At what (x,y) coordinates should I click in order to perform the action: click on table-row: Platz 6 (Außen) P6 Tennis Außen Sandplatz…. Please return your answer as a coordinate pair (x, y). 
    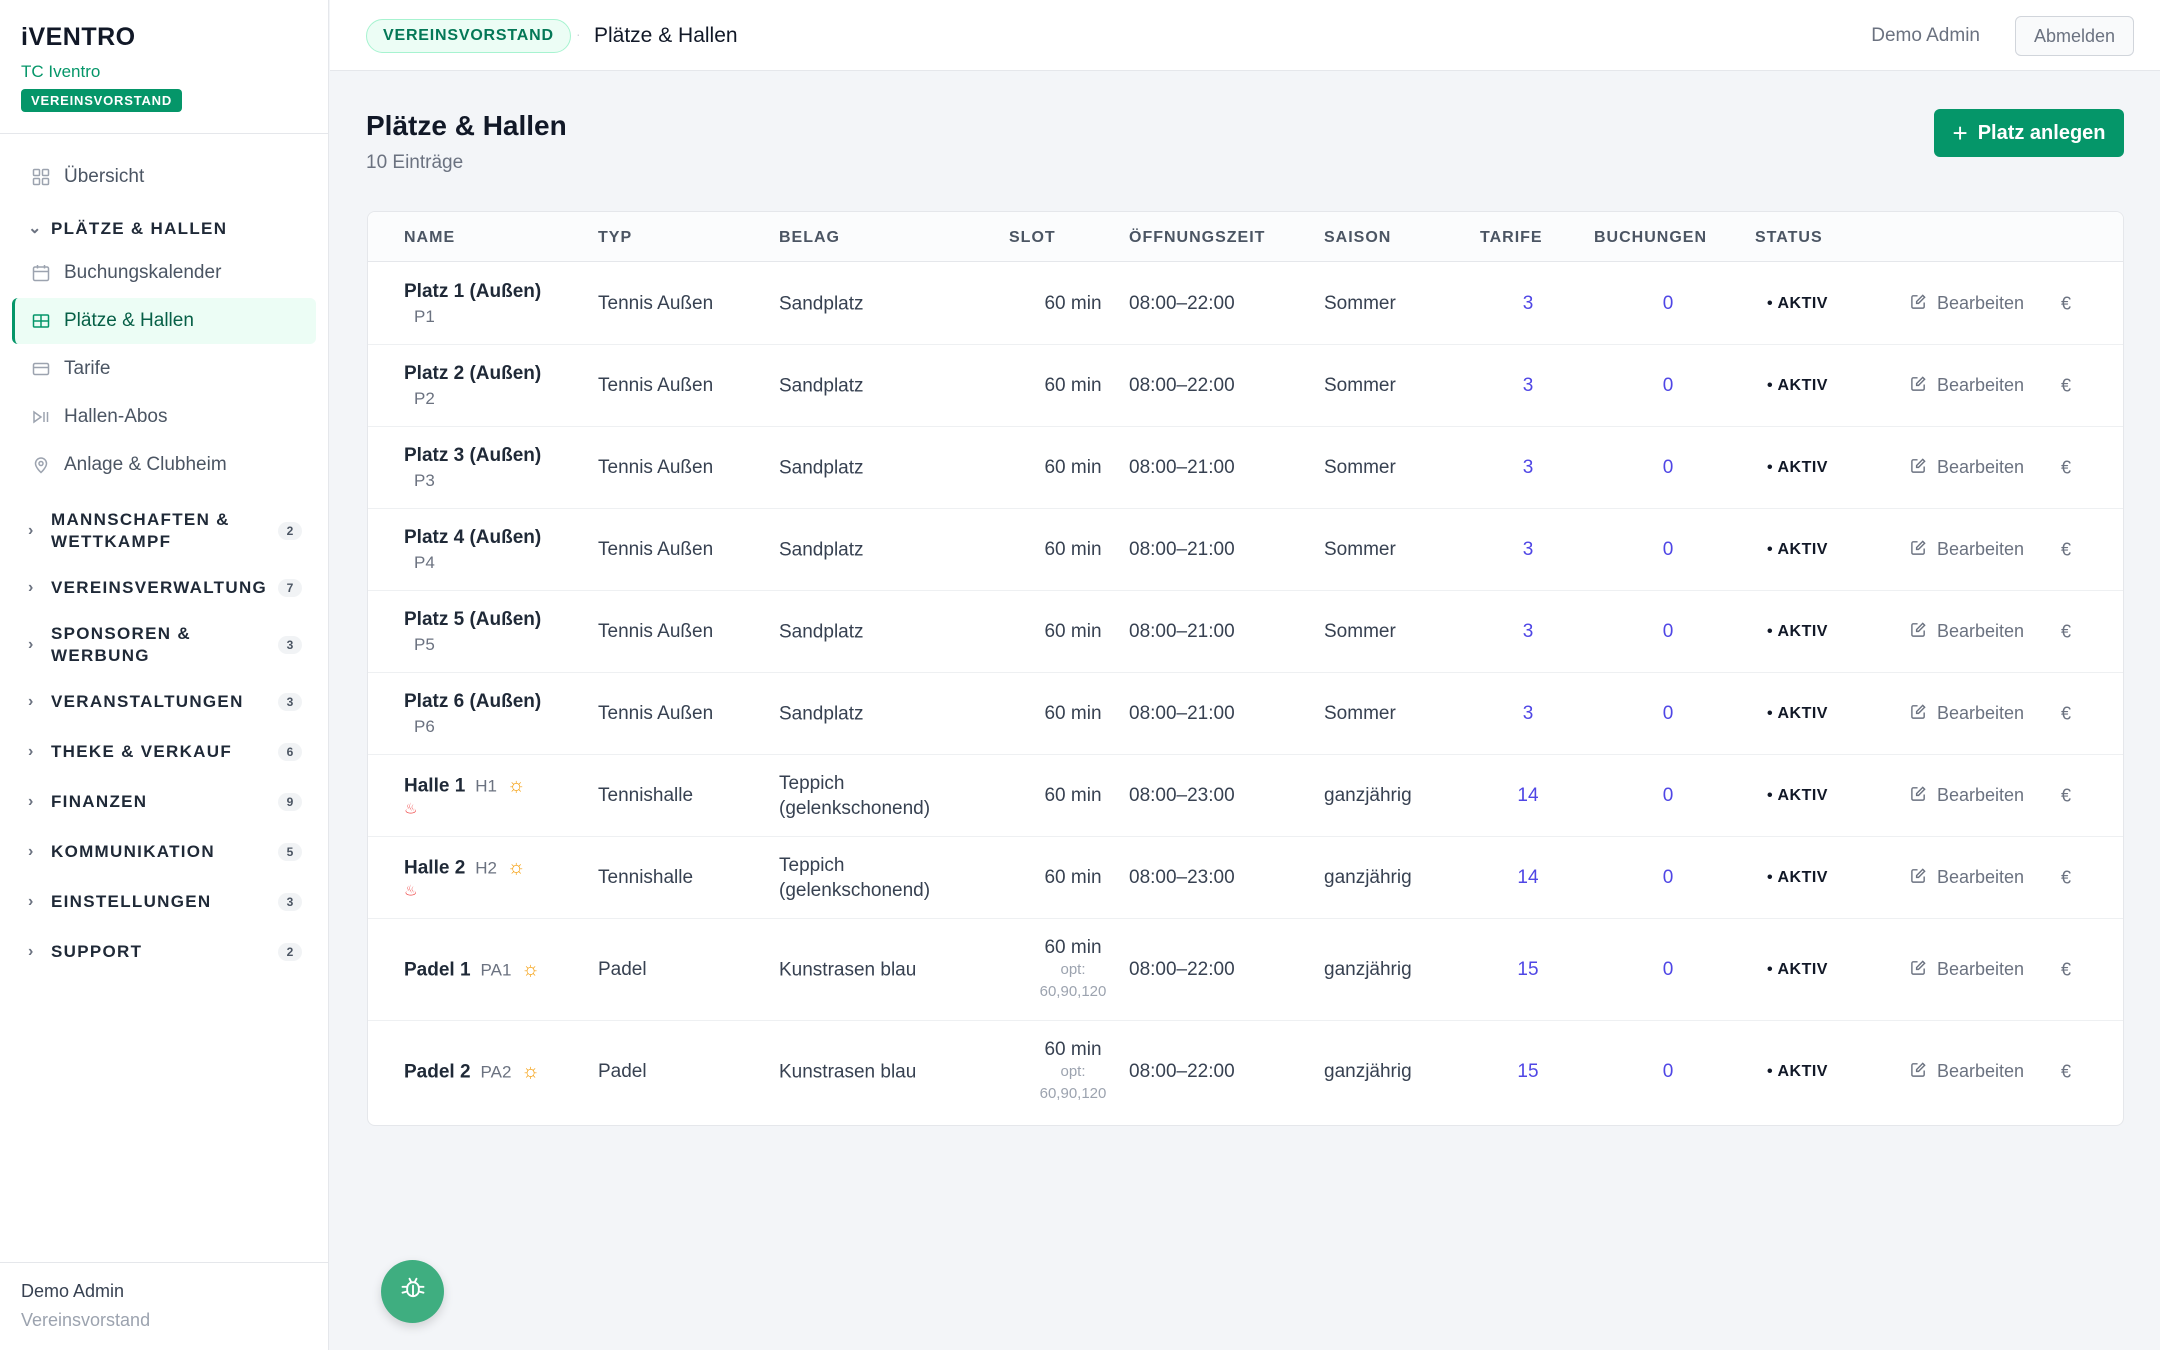
    Looking at the image, I should click on (1245, 714).